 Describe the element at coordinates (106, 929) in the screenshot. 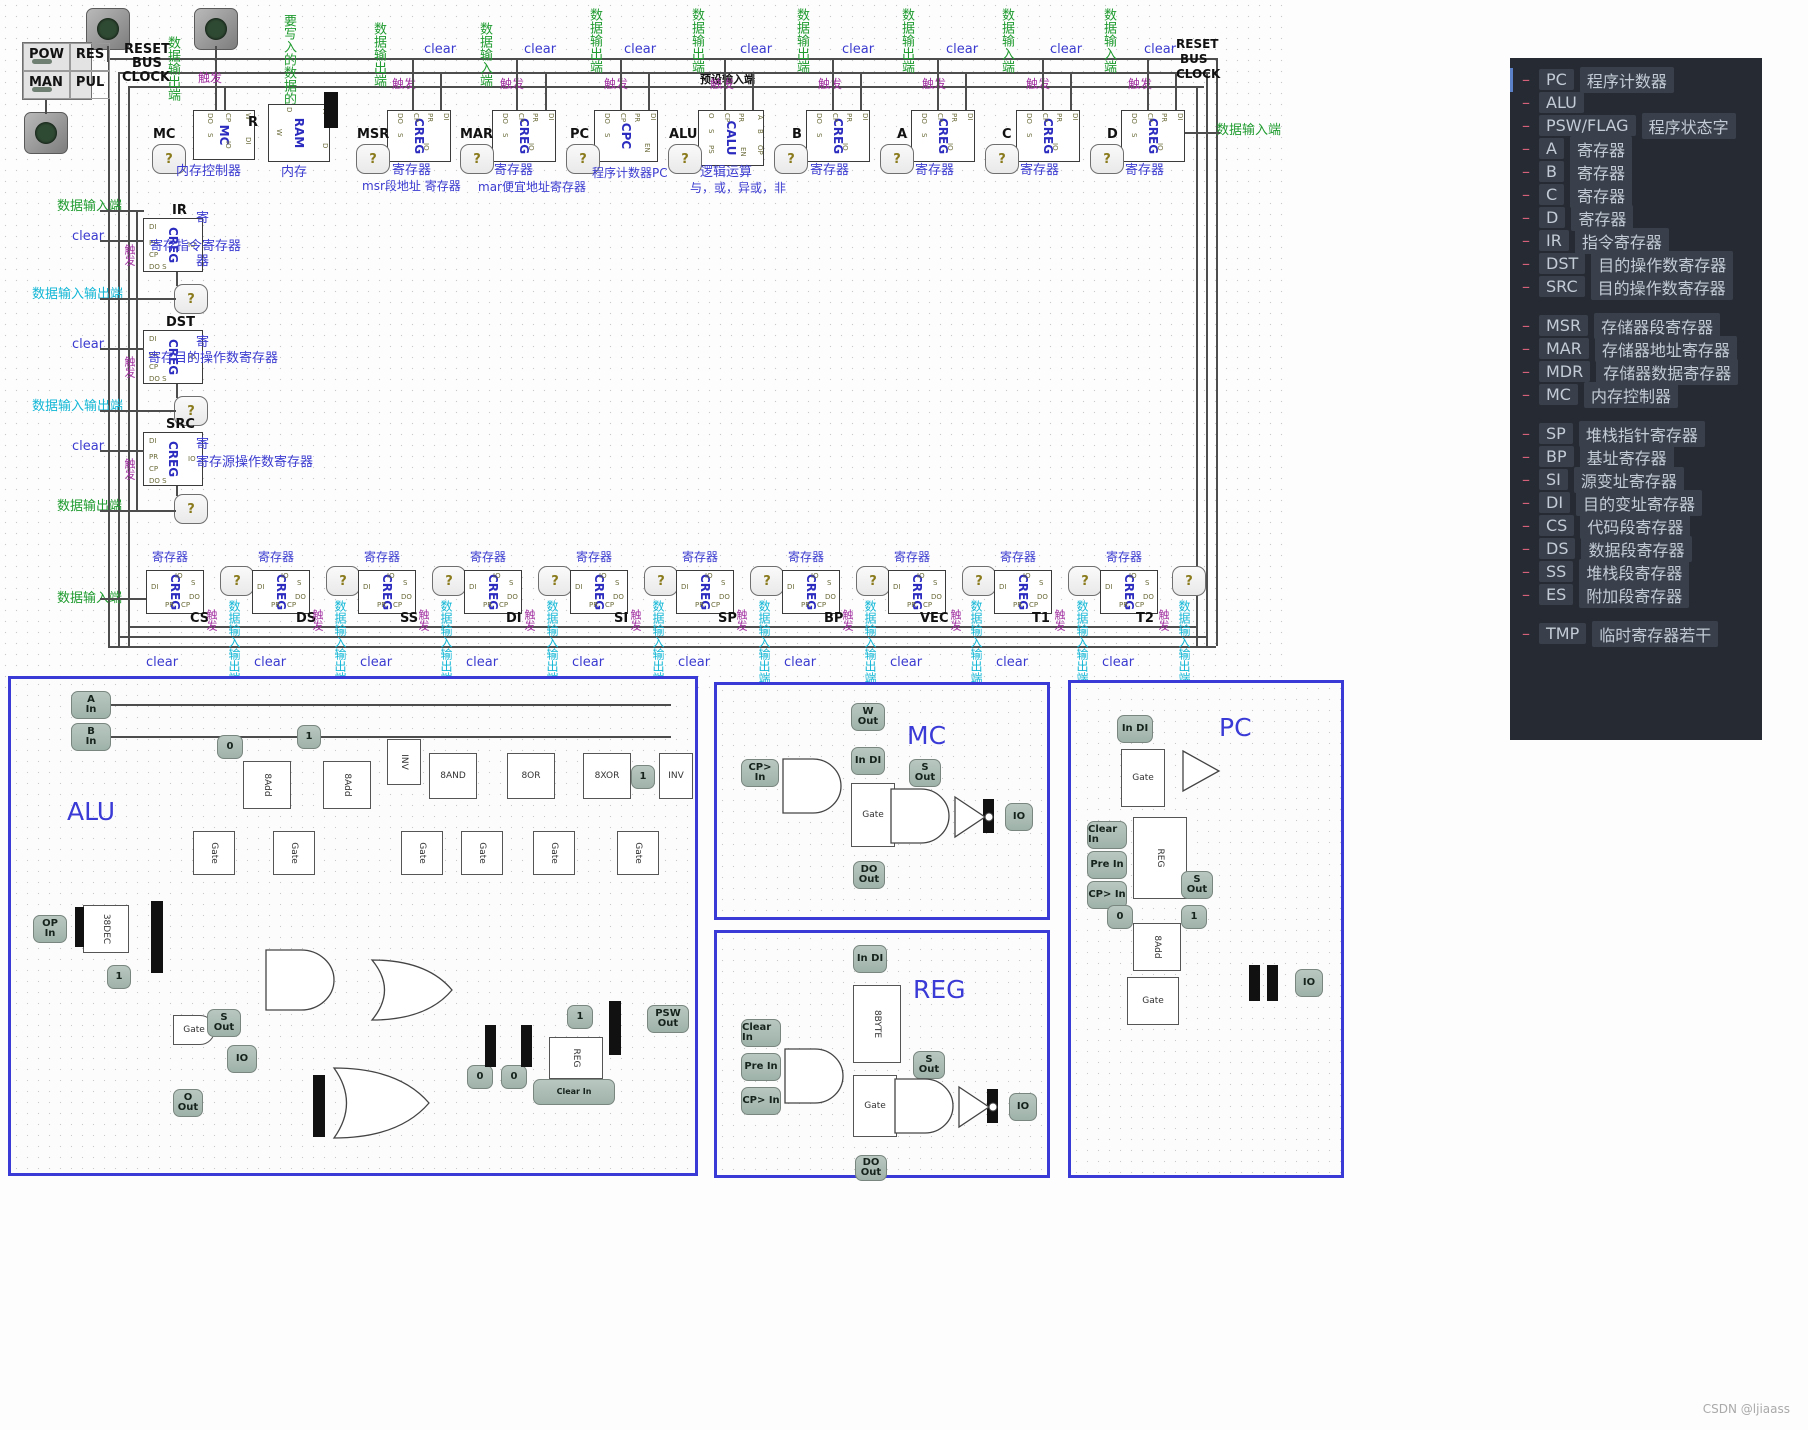

I see `alu-decoder: 38DEC` at that location.